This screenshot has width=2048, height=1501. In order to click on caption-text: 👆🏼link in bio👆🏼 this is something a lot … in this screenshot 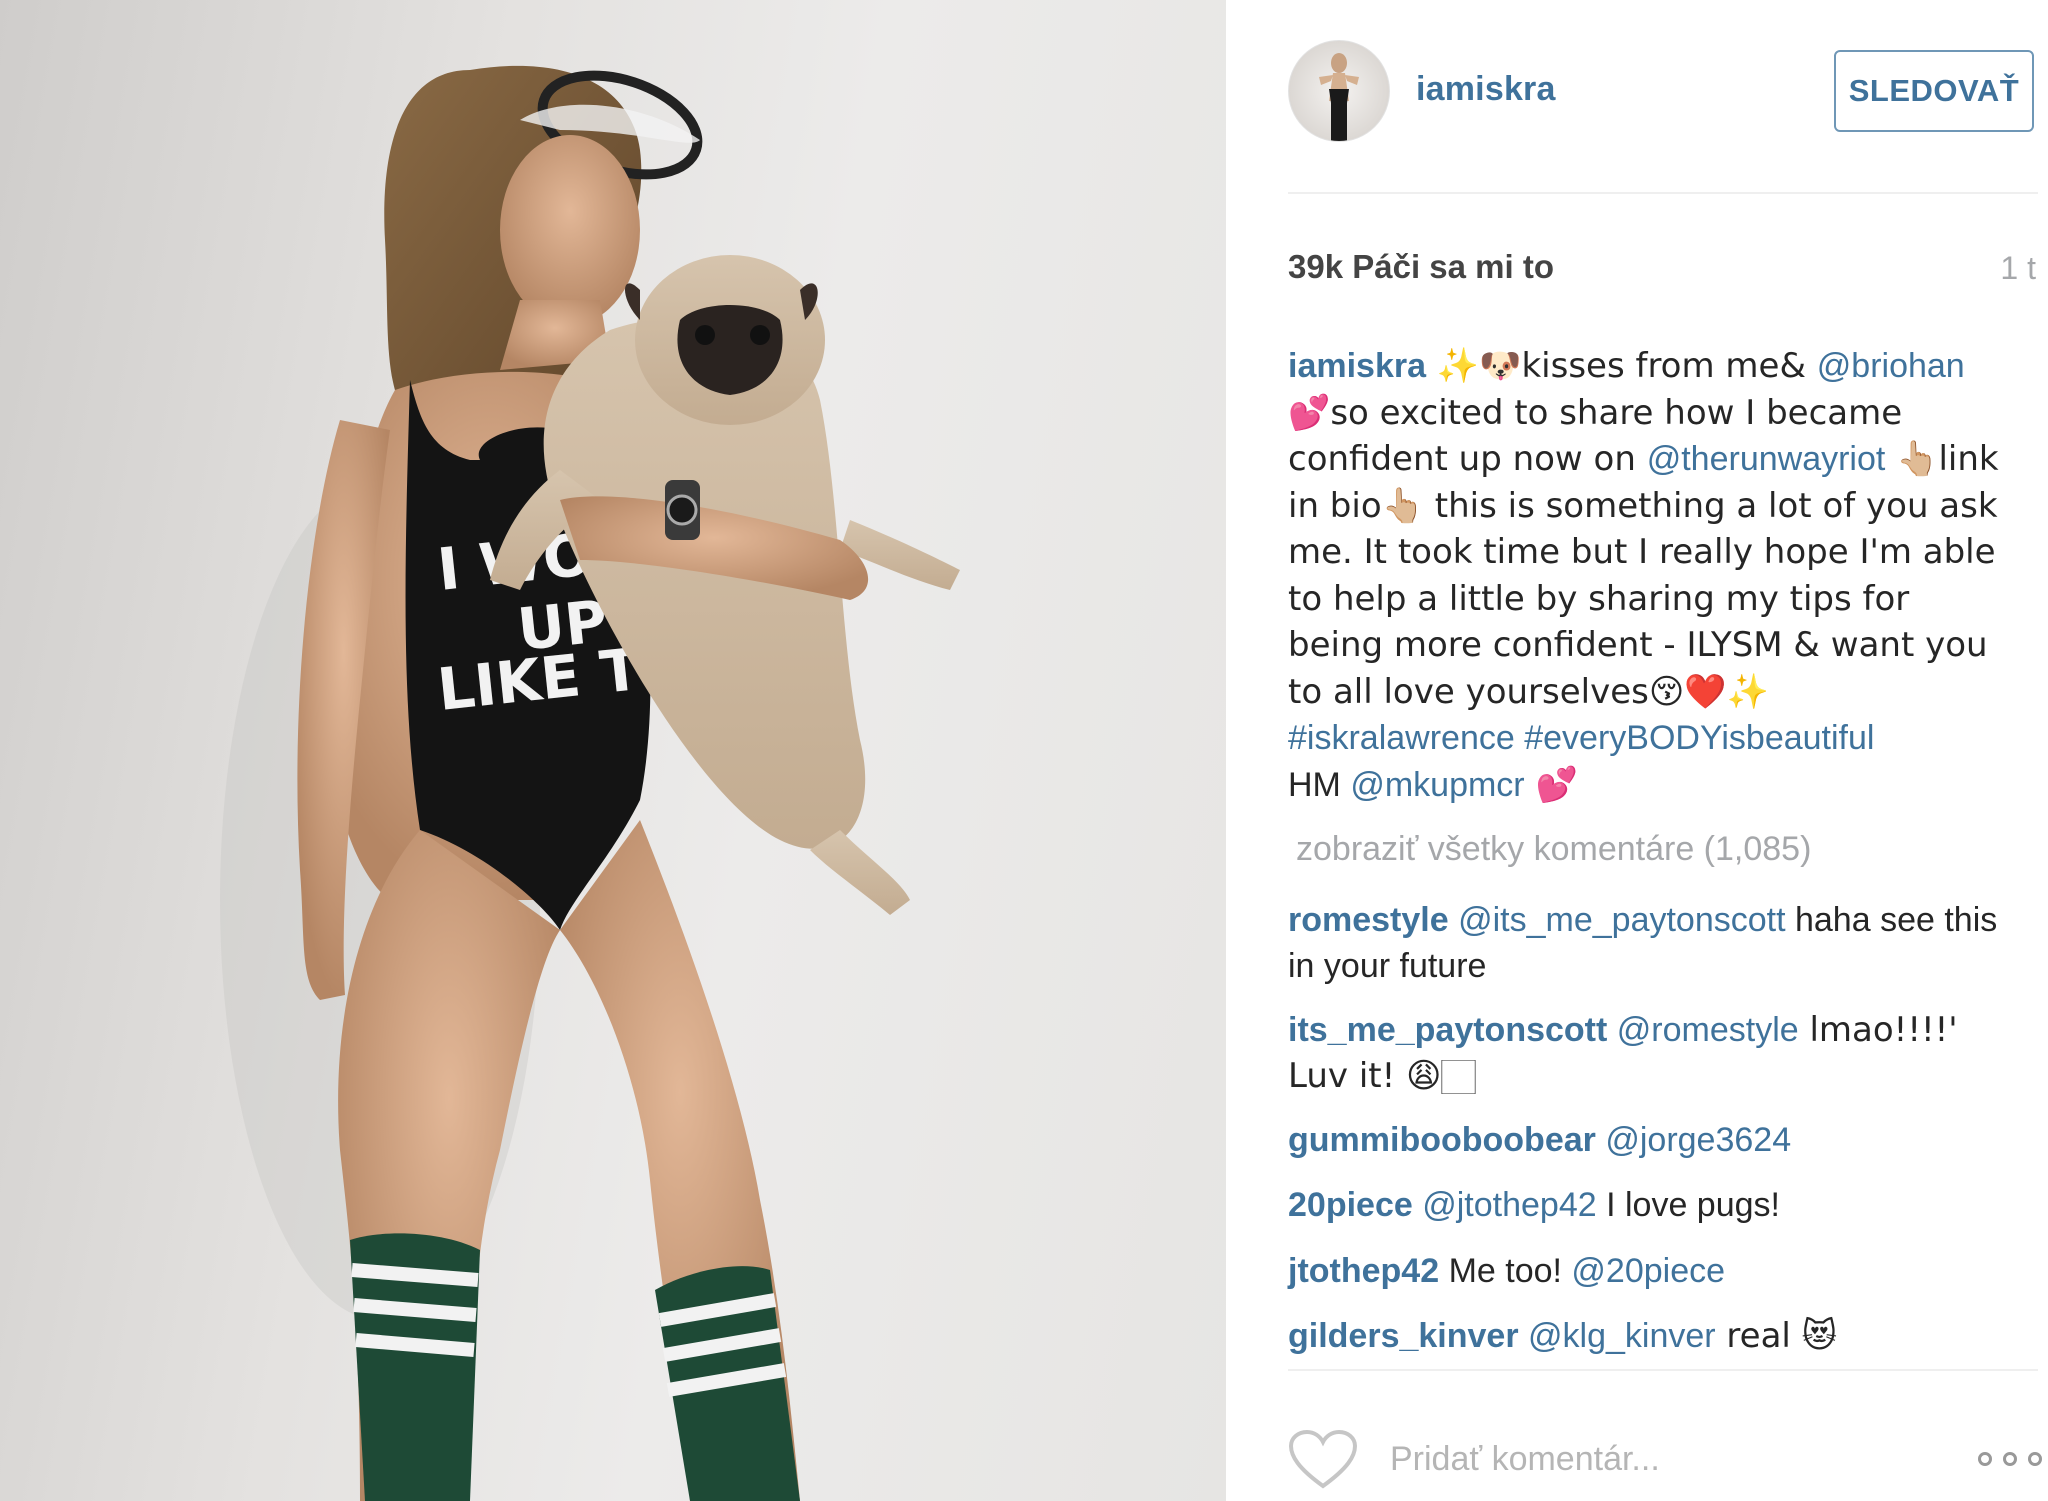, I will do `click(1643, 575)`.